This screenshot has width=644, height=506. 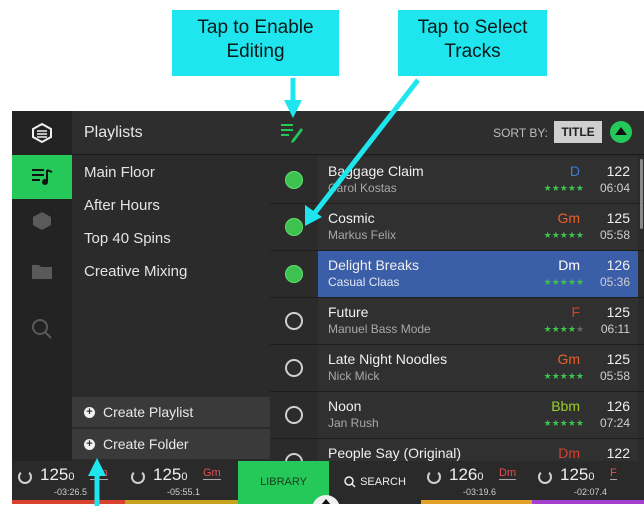 I want to click on deck-key: Gm, so click(x=212, y=473).